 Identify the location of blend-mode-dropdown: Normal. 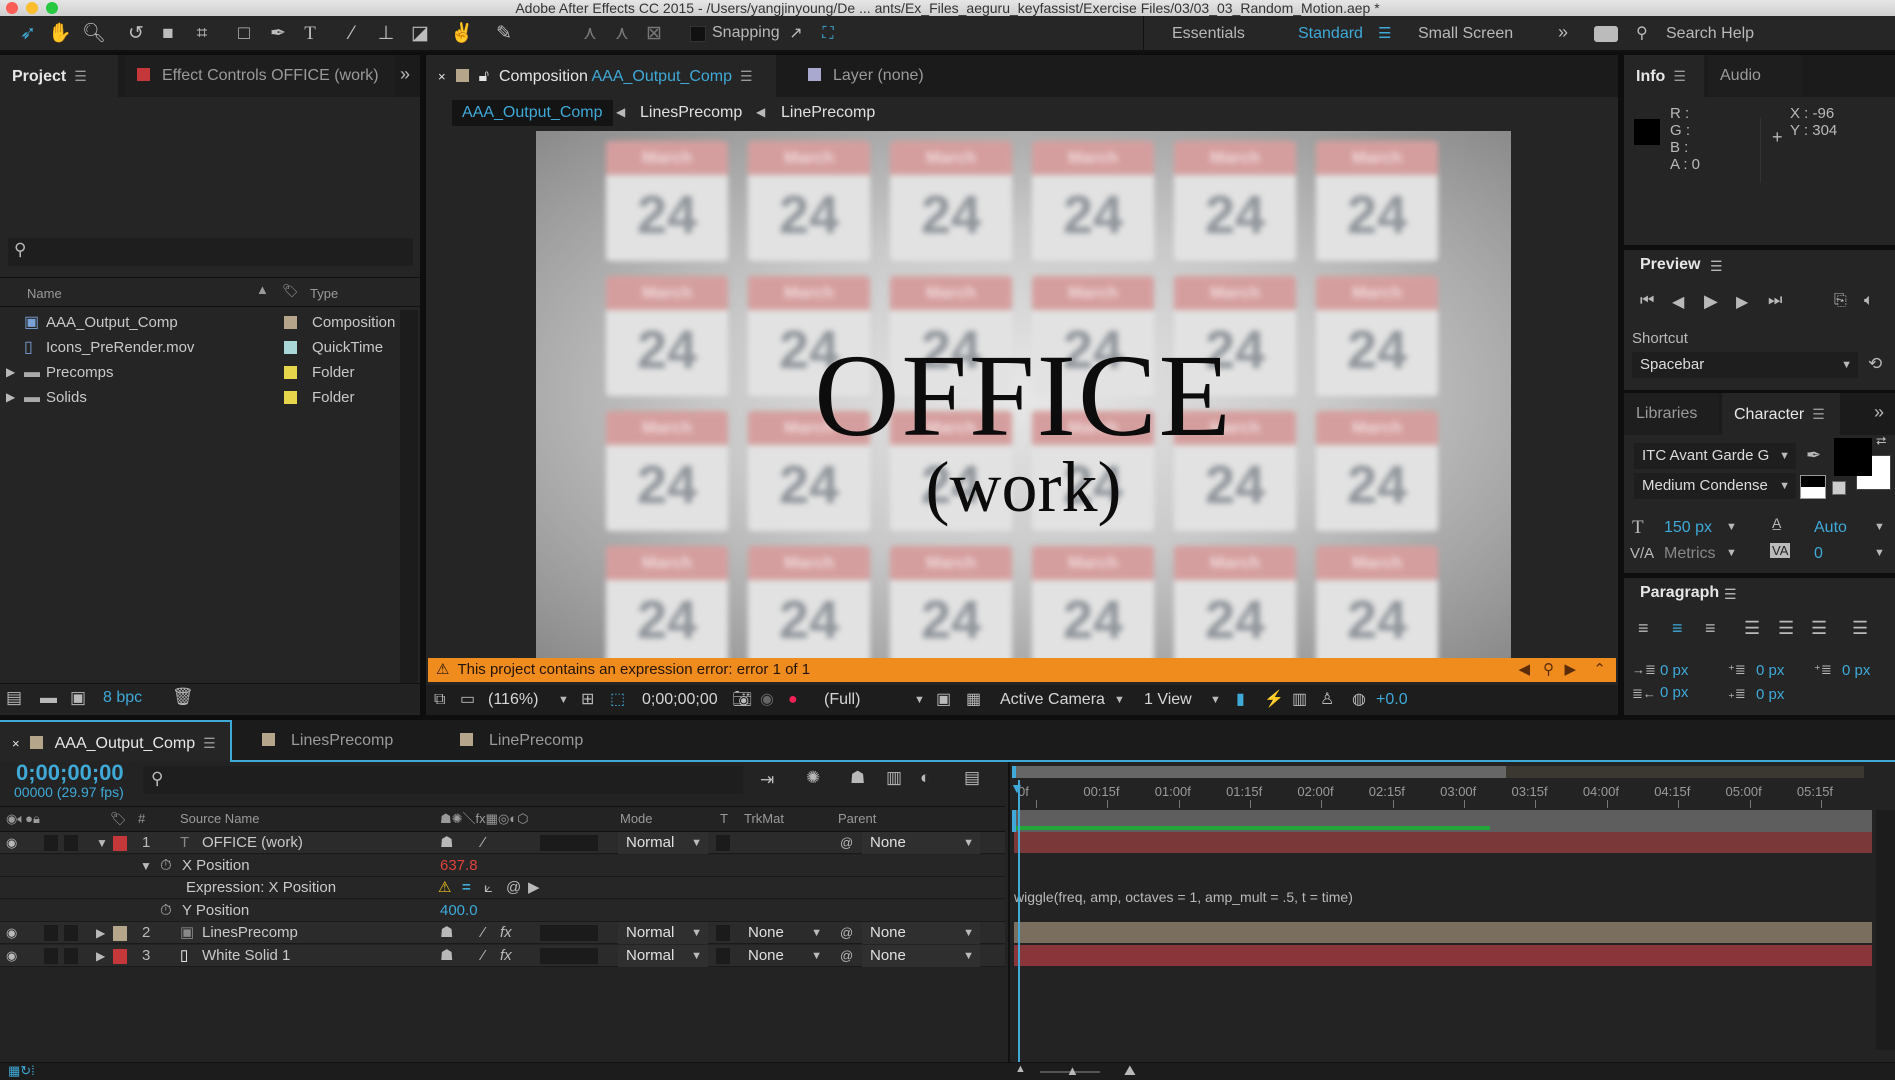
(663, 843).